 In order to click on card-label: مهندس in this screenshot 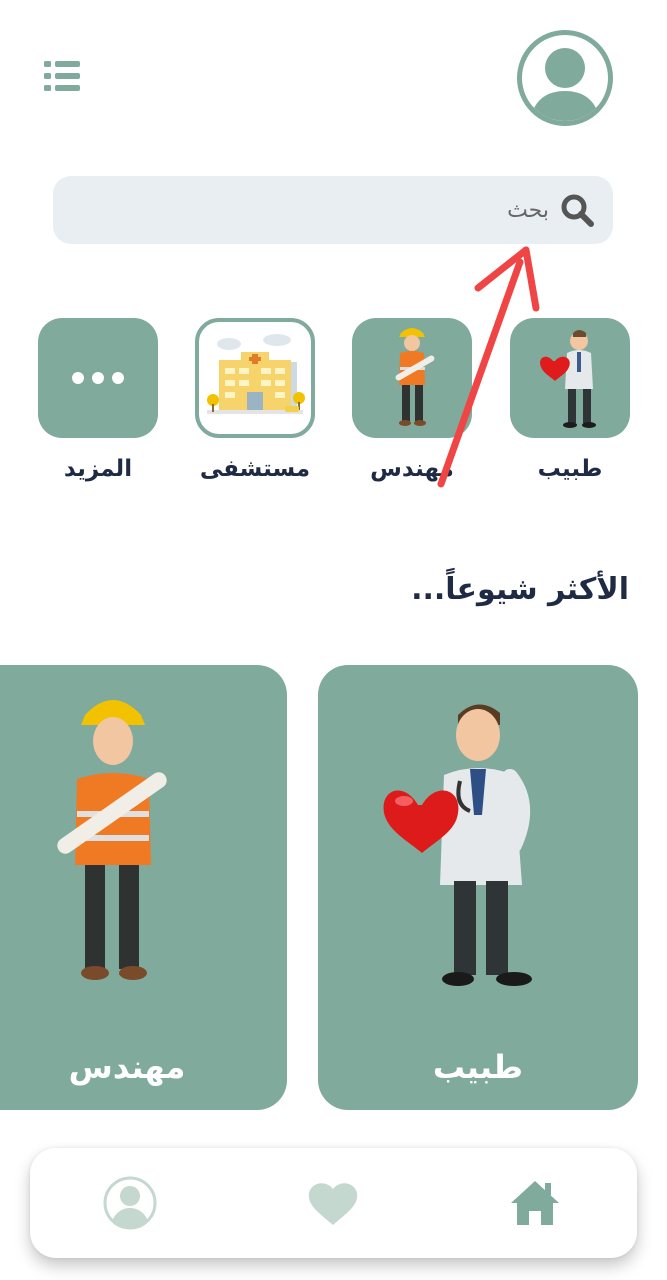, I will do `click(127, 1067)`.